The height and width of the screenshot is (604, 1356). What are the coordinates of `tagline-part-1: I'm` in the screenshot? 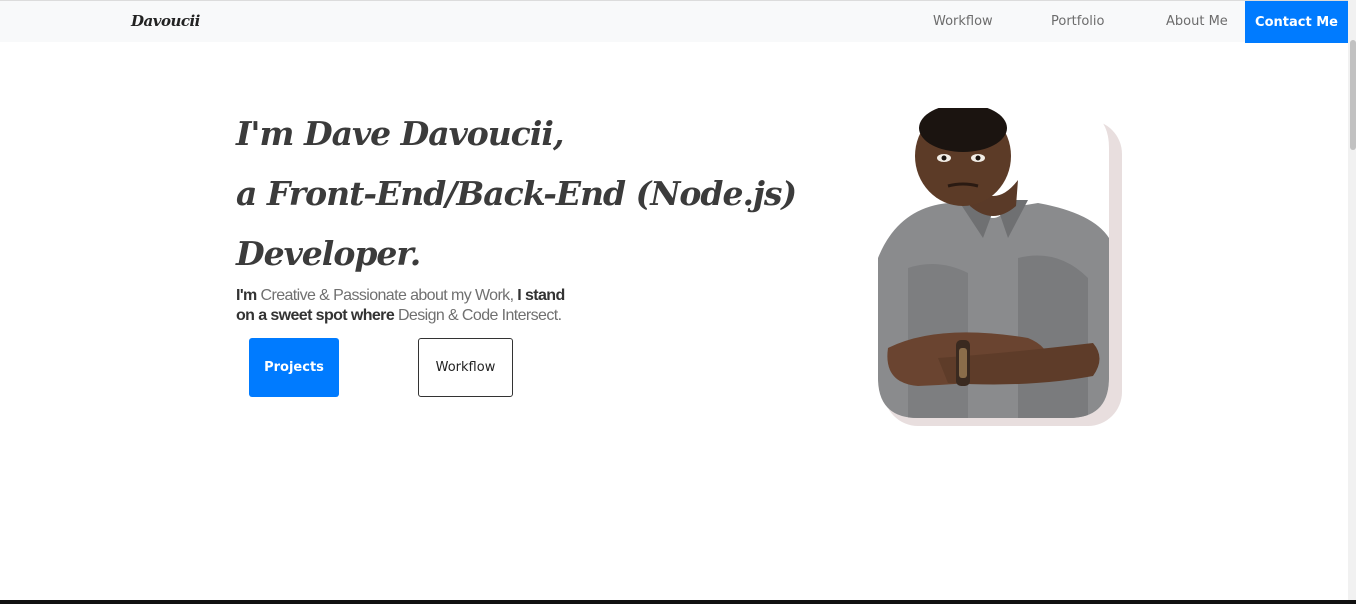 It's located at (248, 295).